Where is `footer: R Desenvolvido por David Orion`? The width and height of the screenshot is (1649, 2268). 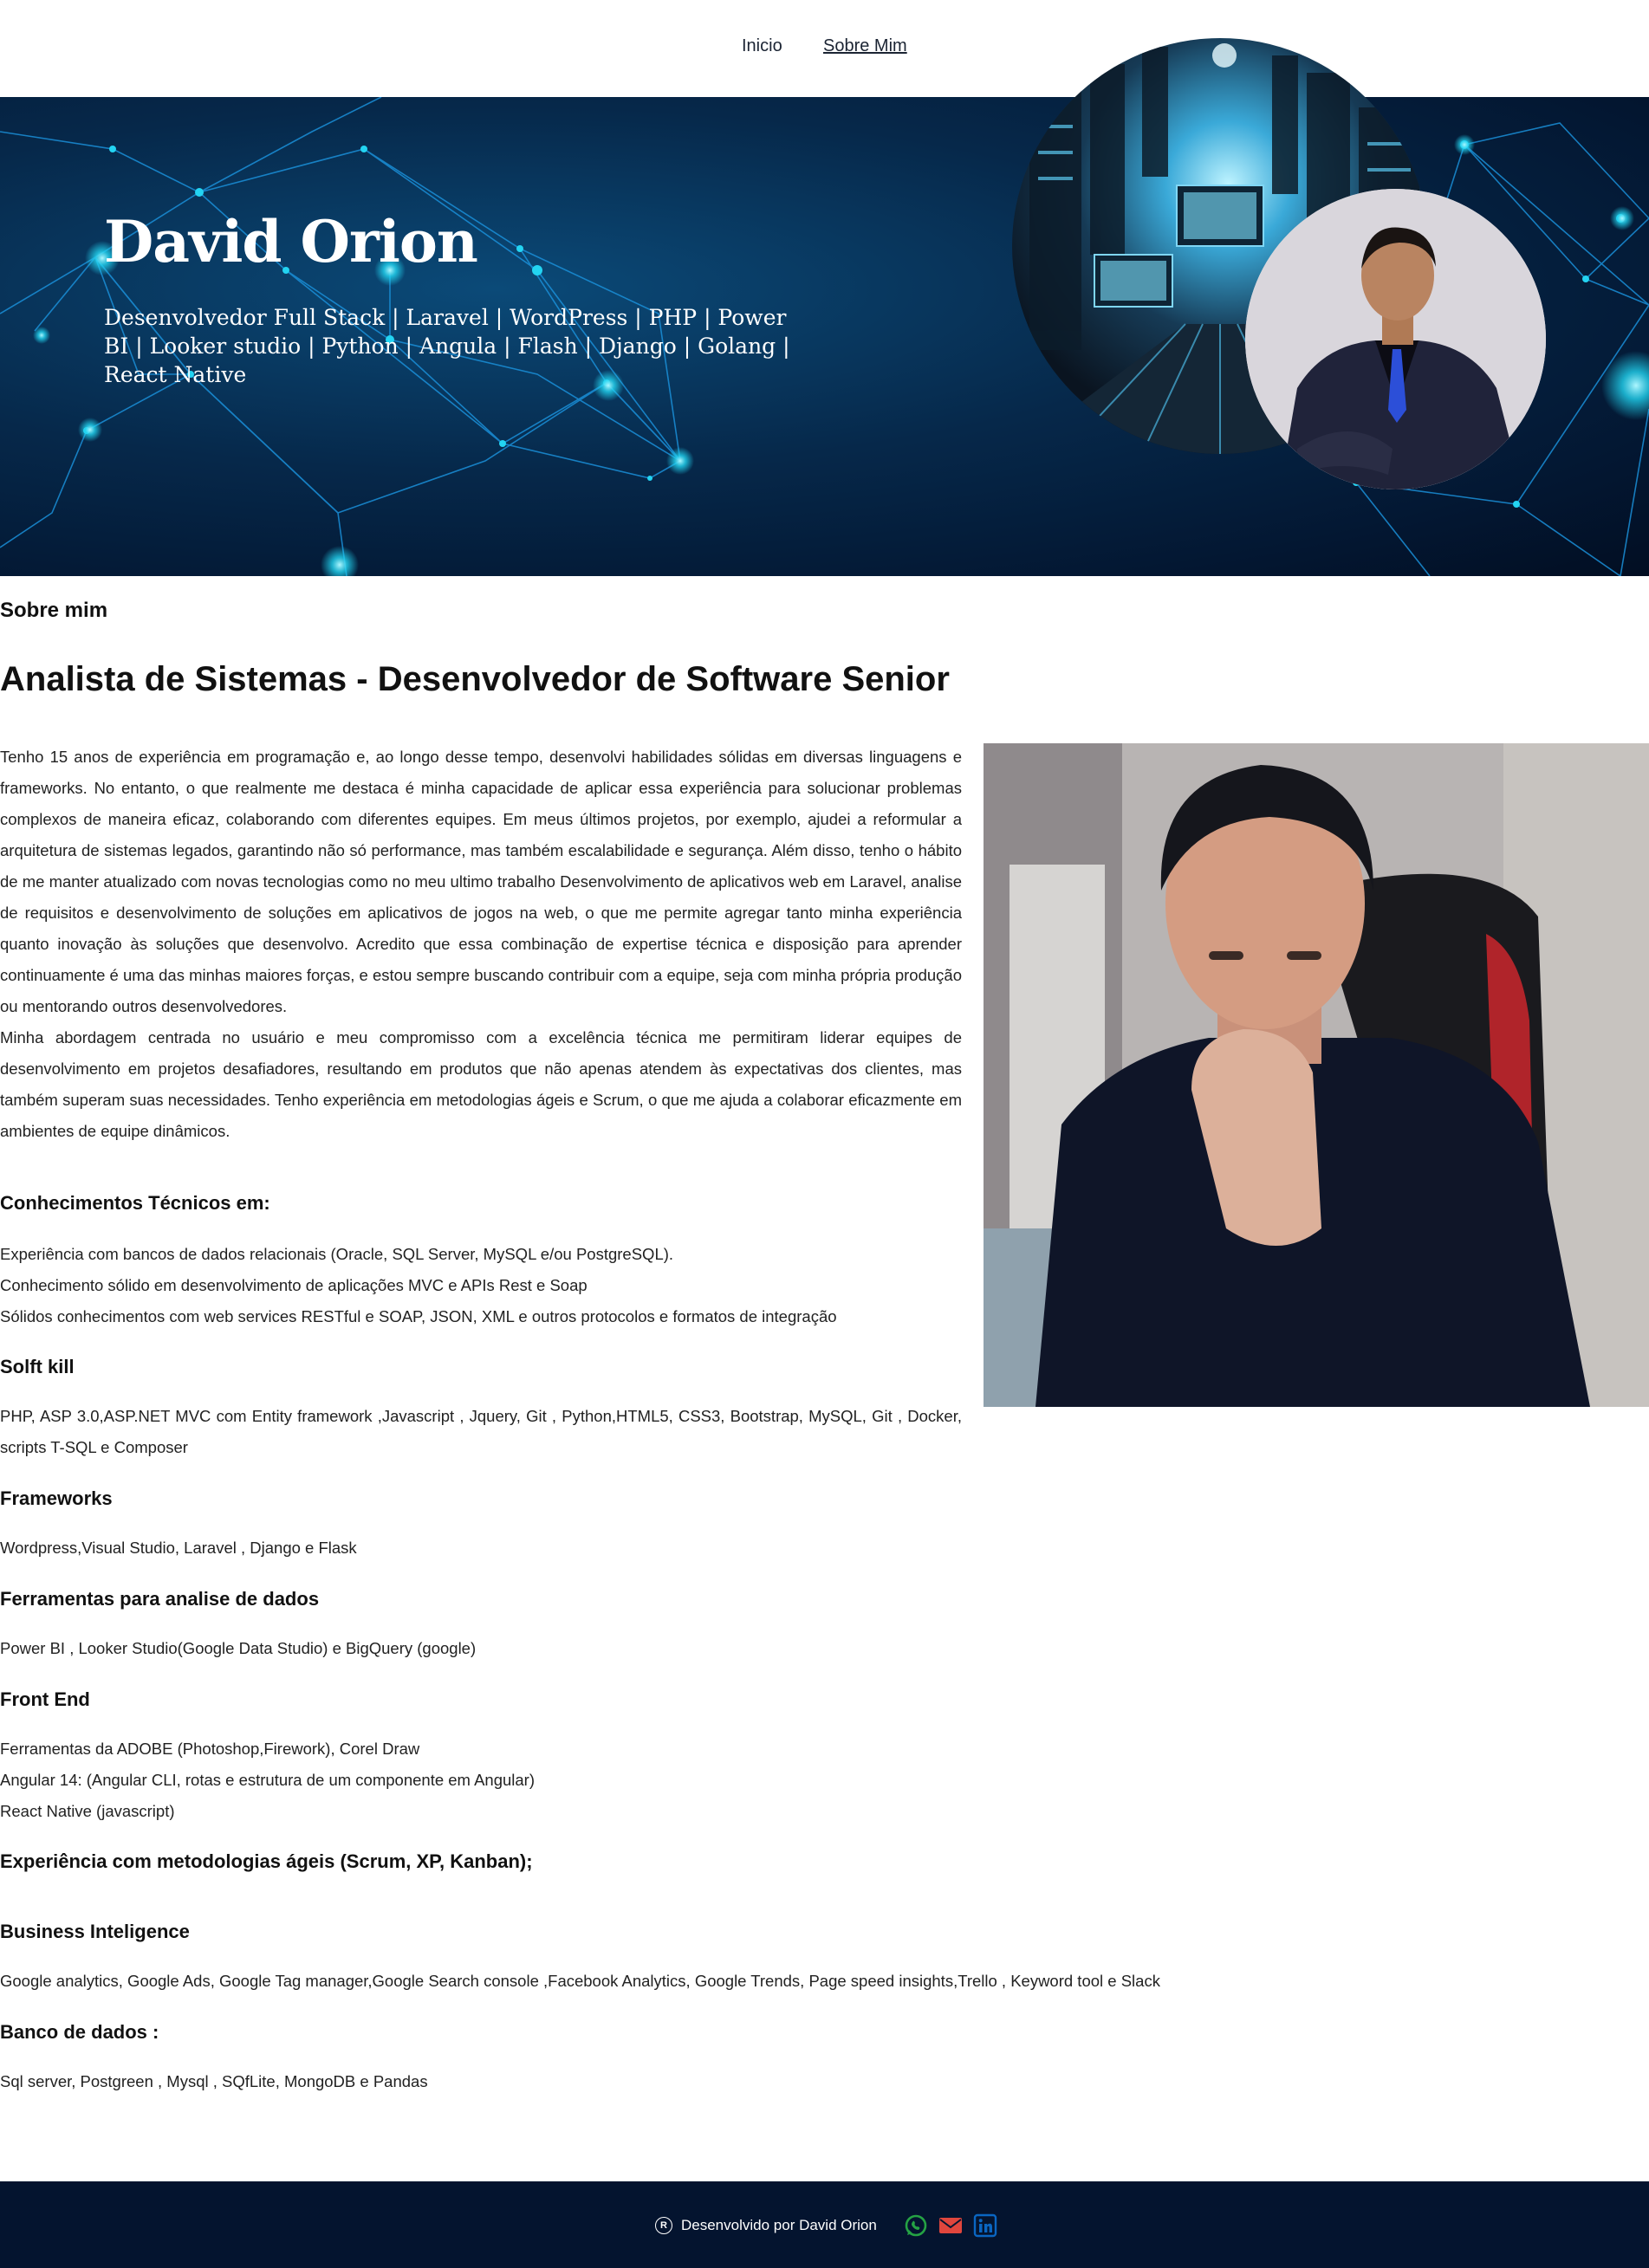 footer: R Desenvolvido por David Orion is located at coordinates (824, 2224).